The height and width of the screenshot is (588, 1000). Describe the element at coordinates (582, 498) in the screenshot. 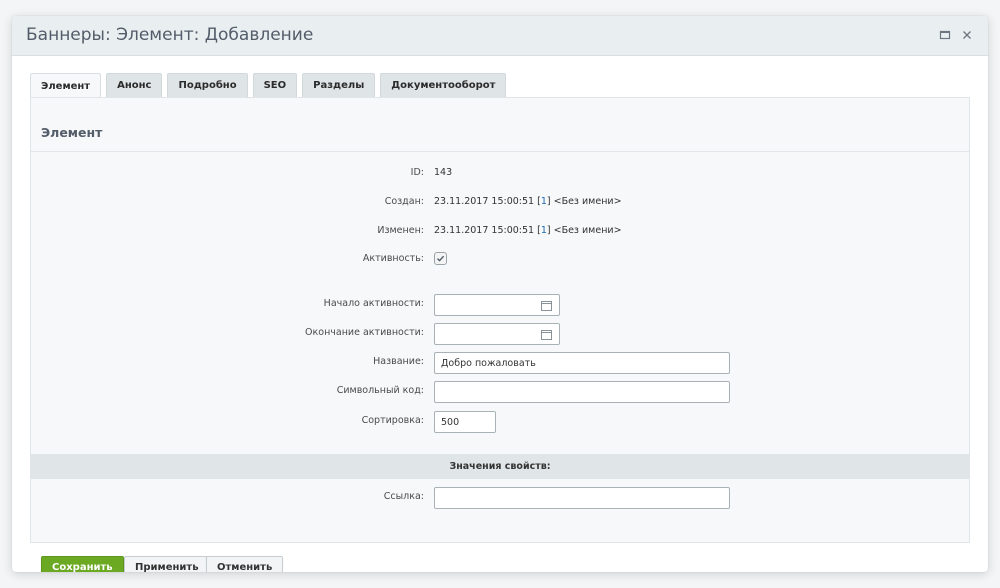

I see `link-input` at that location.